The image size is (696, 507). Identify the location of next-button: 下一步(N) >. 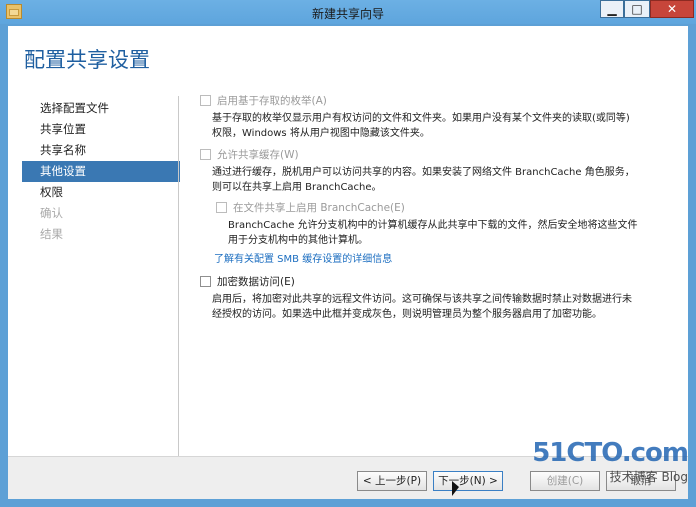
(468, 481).